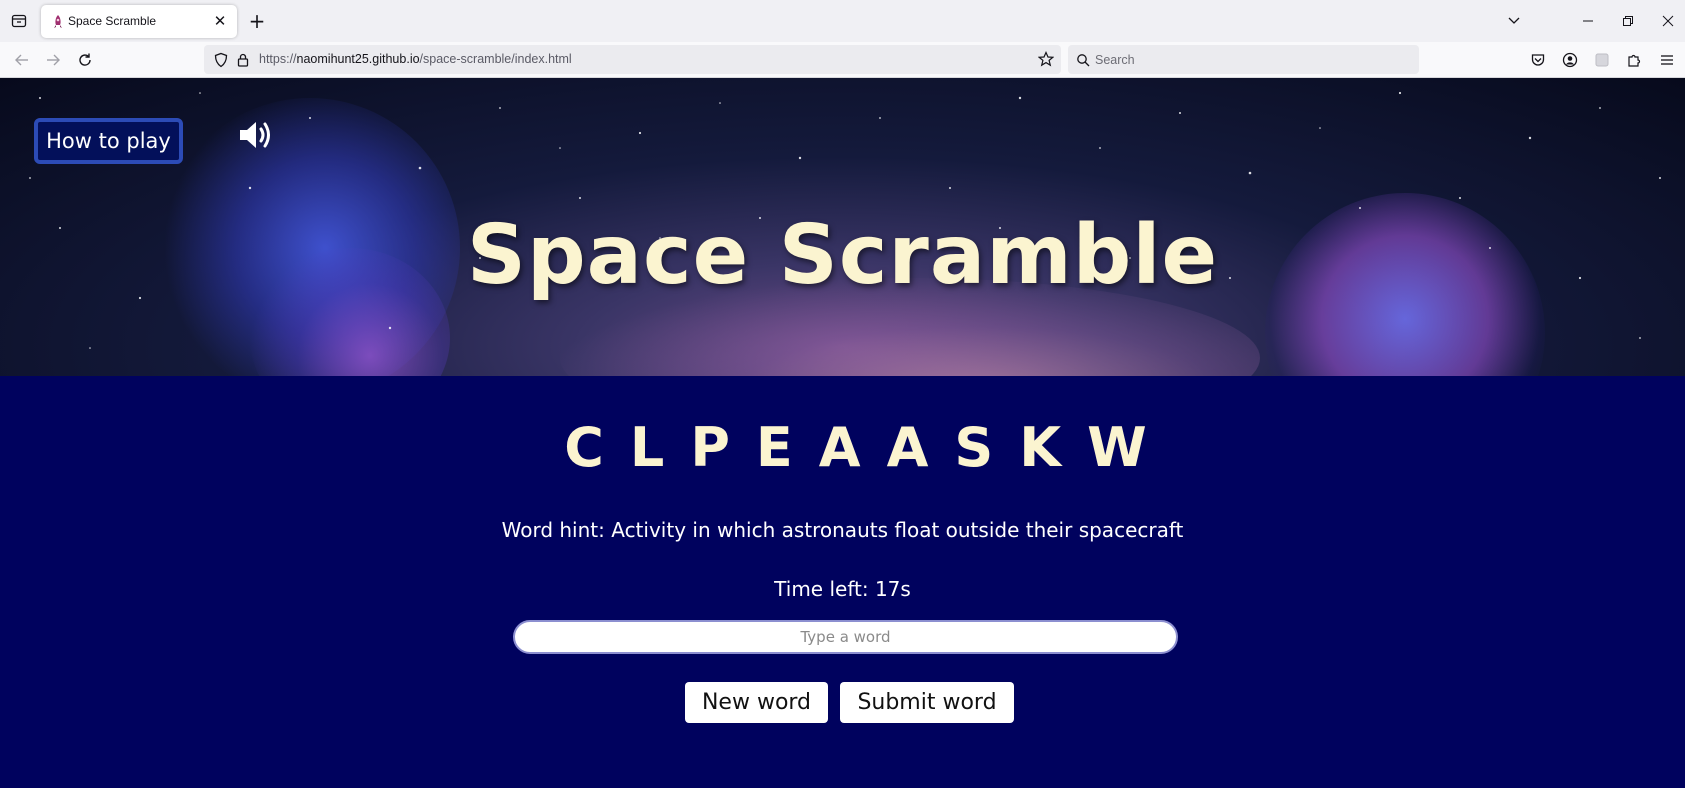 The width and height of the screenshot is (1685, 788). What do you see at coordinates (845, 637) in the screenshot?
I see `word-input` at bounding box center [845, 637].